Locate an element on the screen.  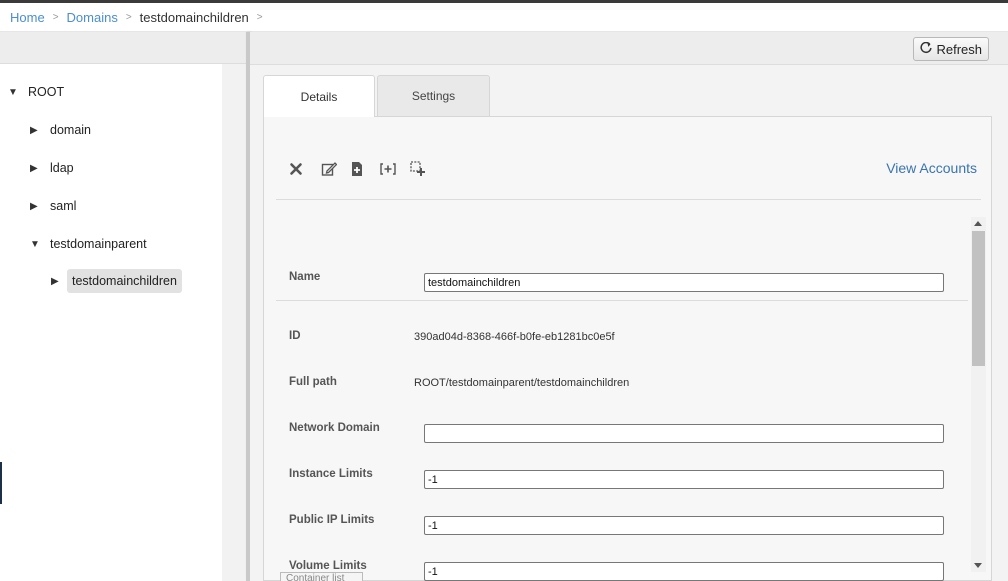
tree-node-ldap: ▶ ldap is located at coordinates (54, 168).